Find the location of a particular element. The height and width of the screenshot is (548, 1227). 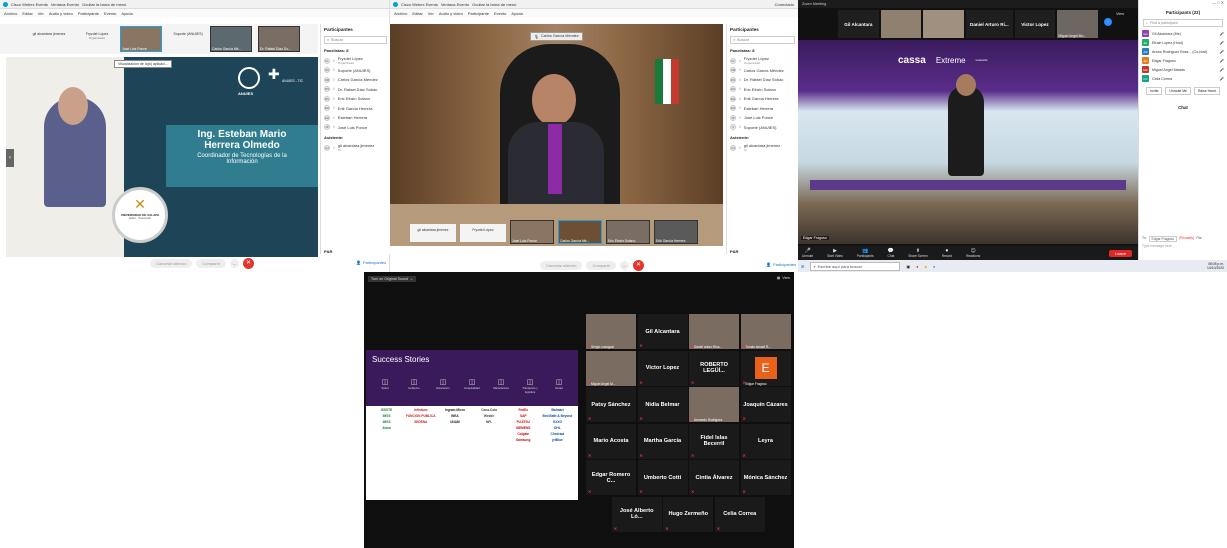

participant-row: EF Edgar Fragoso 🎤 is located at coordinates (1183, 60).